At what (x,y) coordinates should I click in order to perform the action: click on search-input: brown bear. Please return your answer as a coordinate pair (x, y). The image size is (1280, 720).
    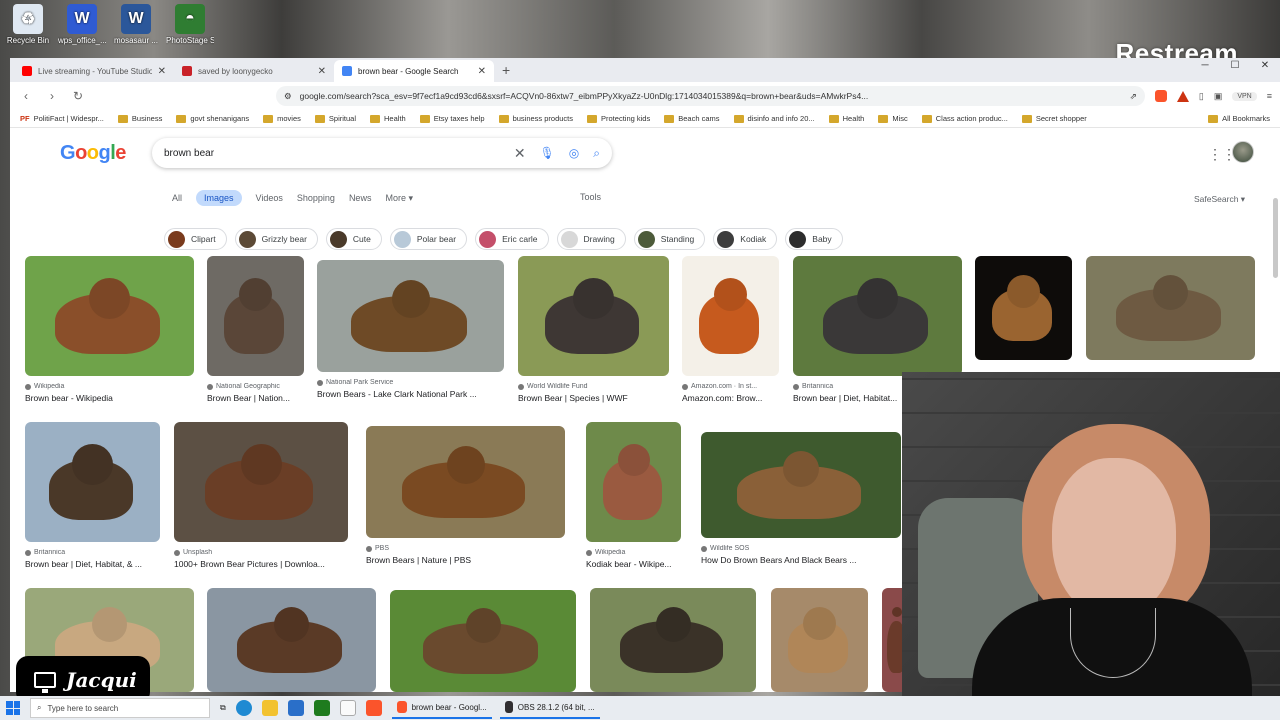
    Looking at the image, I should click on (339, 153).